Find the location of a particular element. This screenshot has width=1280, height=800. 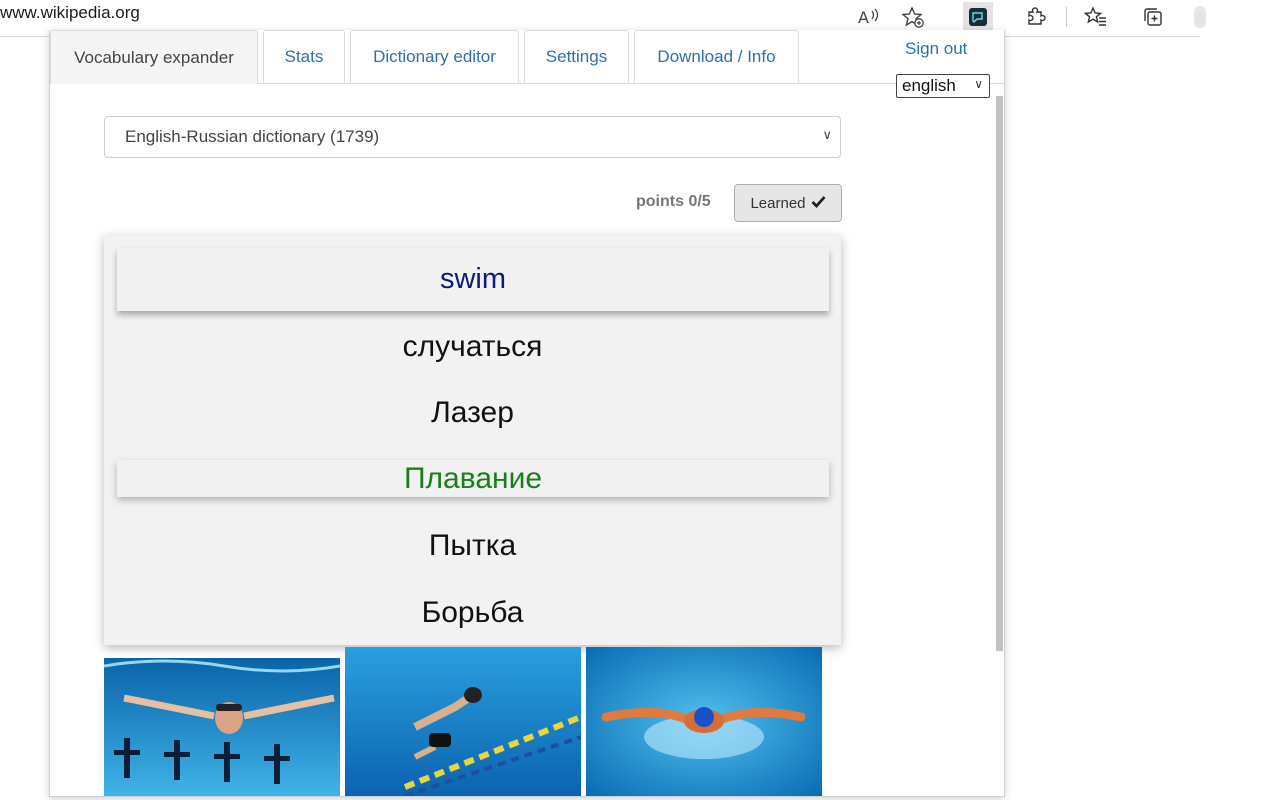

profile-icon is located at coordinates (1200, 17).